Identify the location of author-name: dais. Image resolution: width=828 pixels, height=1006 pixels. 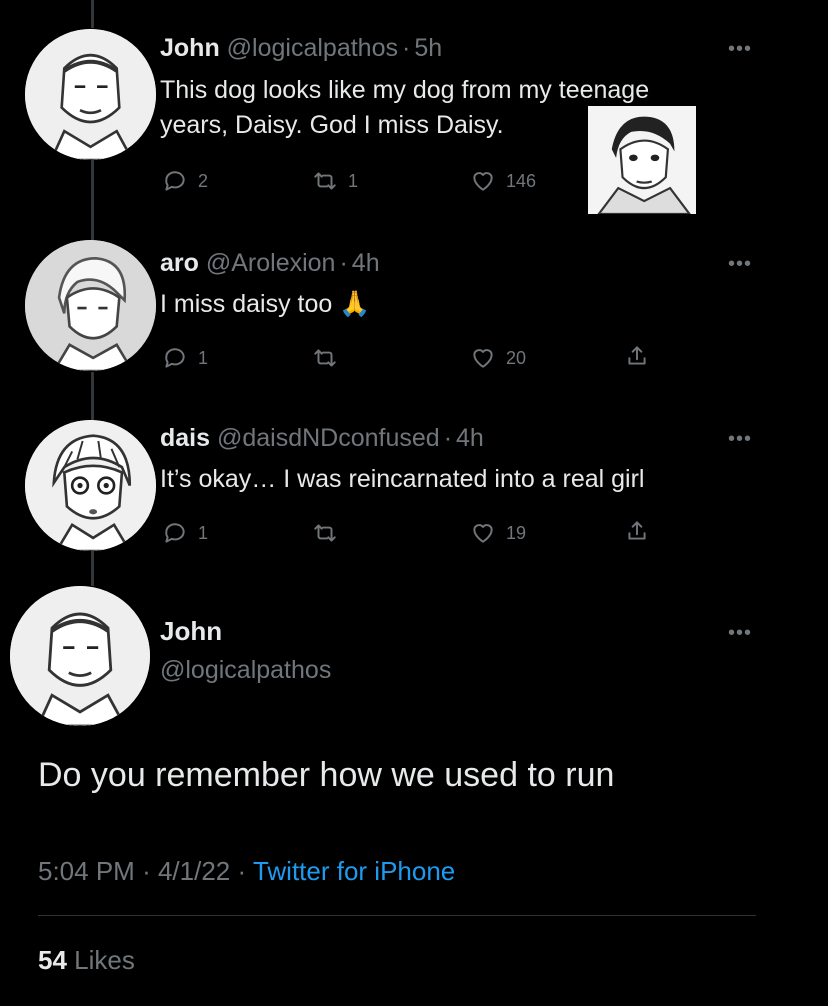
(185, 438).